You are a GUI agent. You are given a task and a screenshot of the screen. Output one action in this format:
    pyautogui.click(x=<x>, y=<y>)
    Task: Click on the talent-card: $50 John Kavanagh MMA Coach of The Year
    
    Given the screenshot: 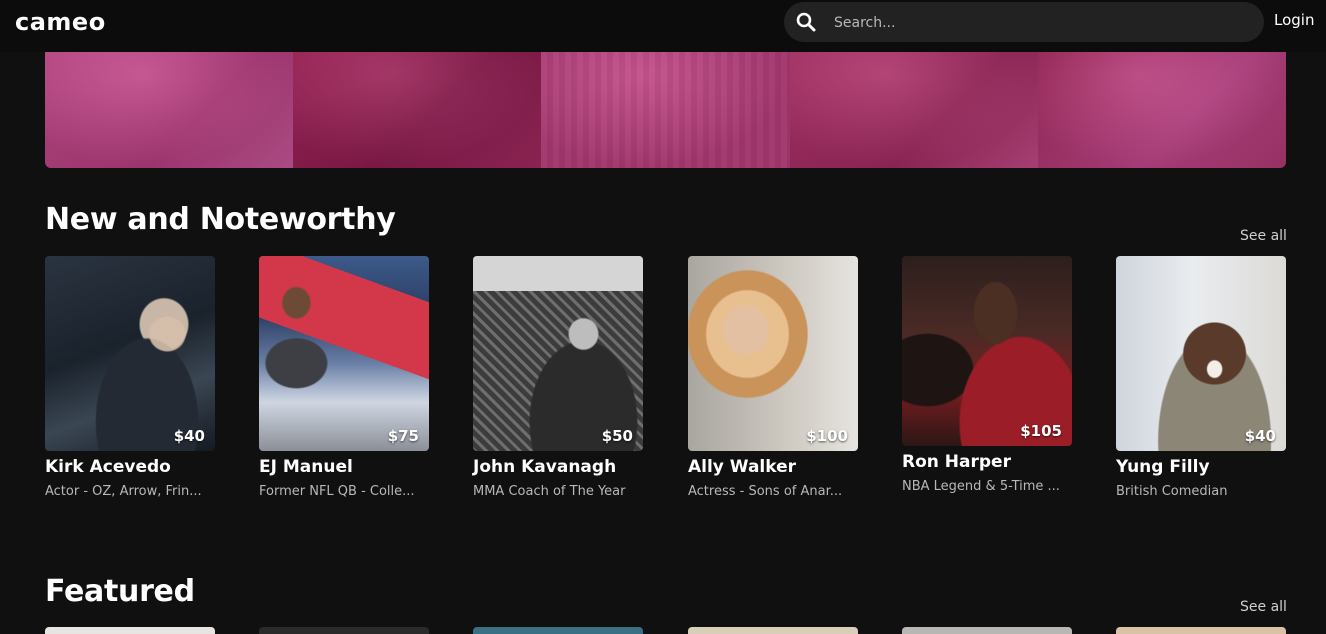 What is the action you would take?
    pyautogui.click(x=558, y=377)
    